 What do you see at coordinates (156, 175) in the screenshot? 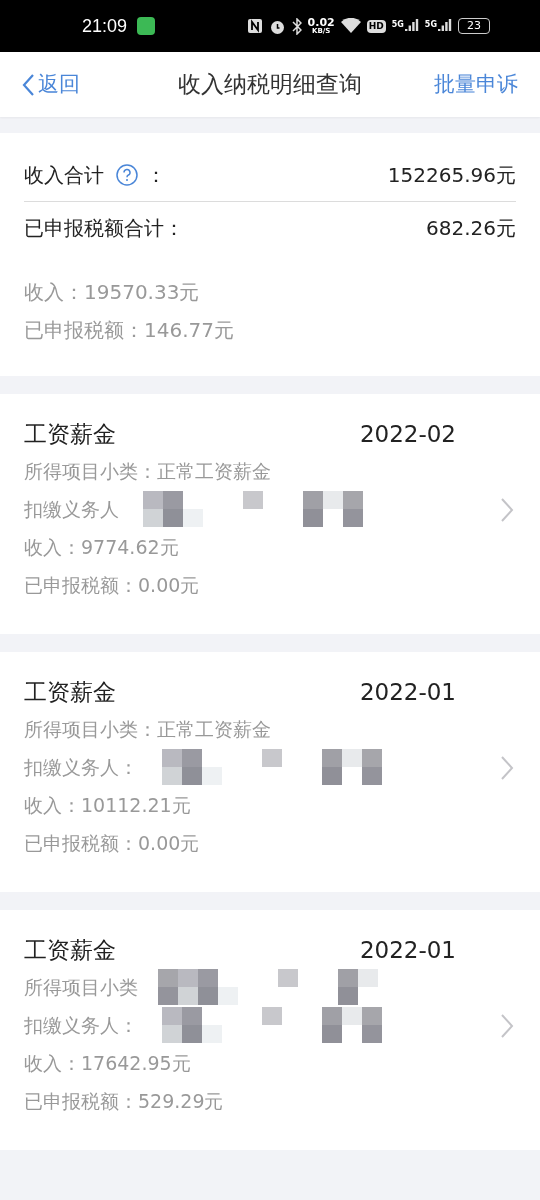
I see `colon: ：` at bounding box center [156, 175].